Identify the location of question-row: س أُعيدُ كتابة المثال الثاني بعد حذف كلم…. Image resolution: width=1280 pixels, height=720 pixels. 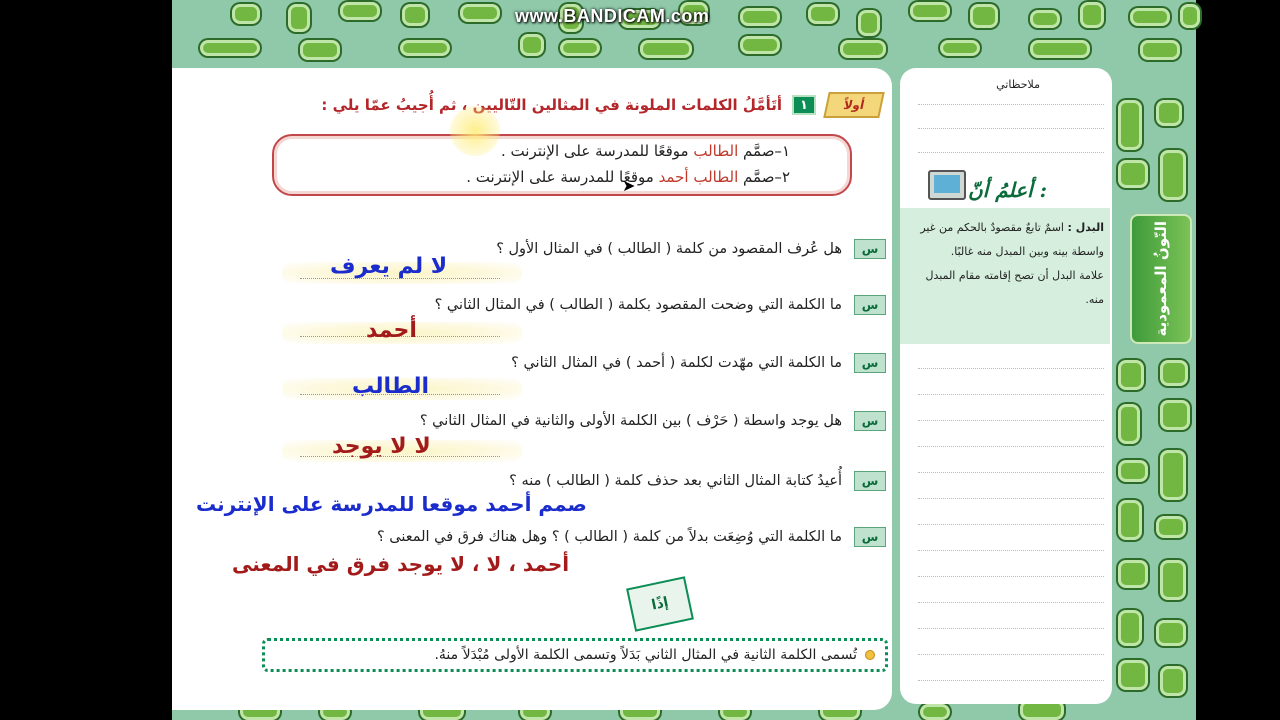
(566, 481).